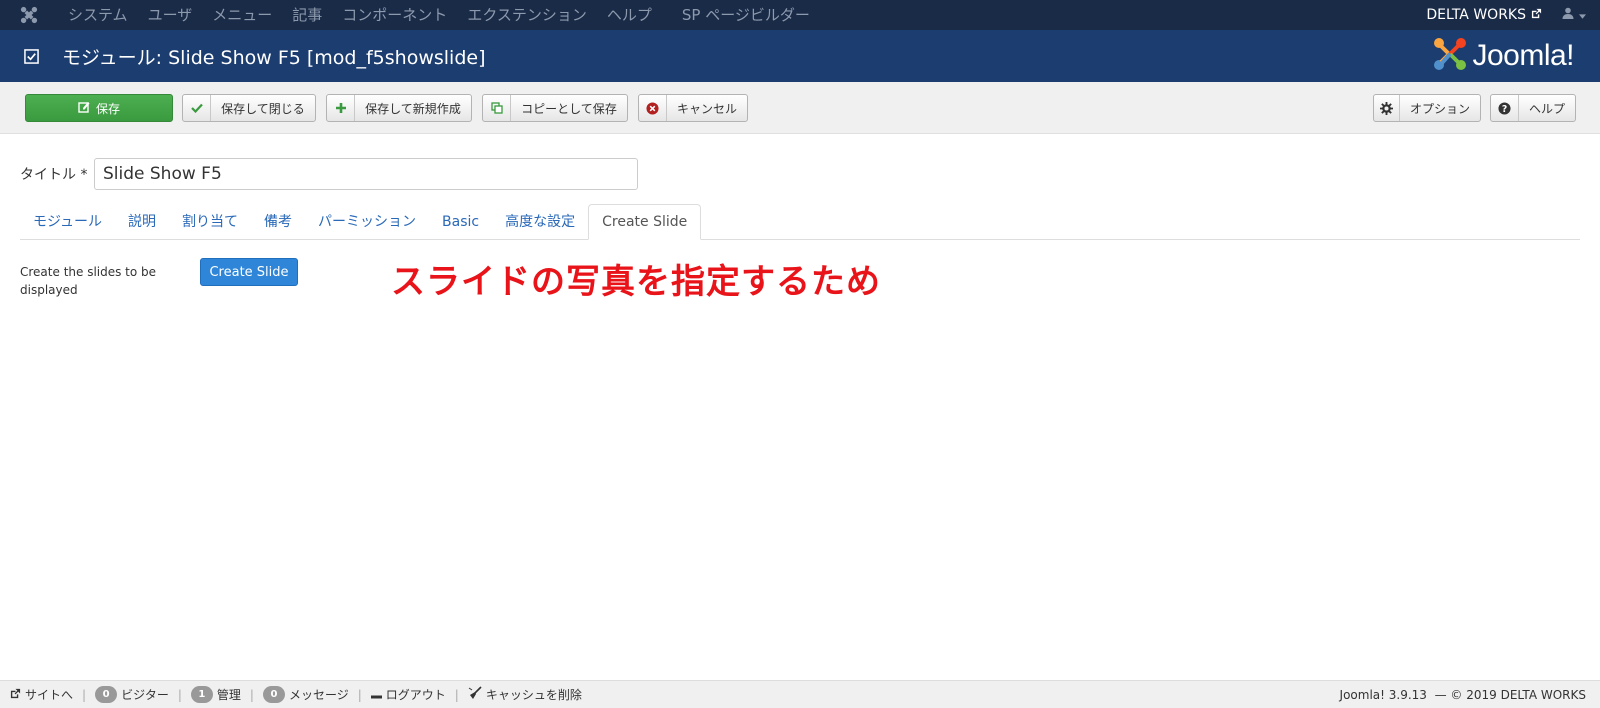  What do you see at coordinates (49, 695) in the screenshot?
I see `view-site-label: サイトへ` at bounding box center [49, 695].